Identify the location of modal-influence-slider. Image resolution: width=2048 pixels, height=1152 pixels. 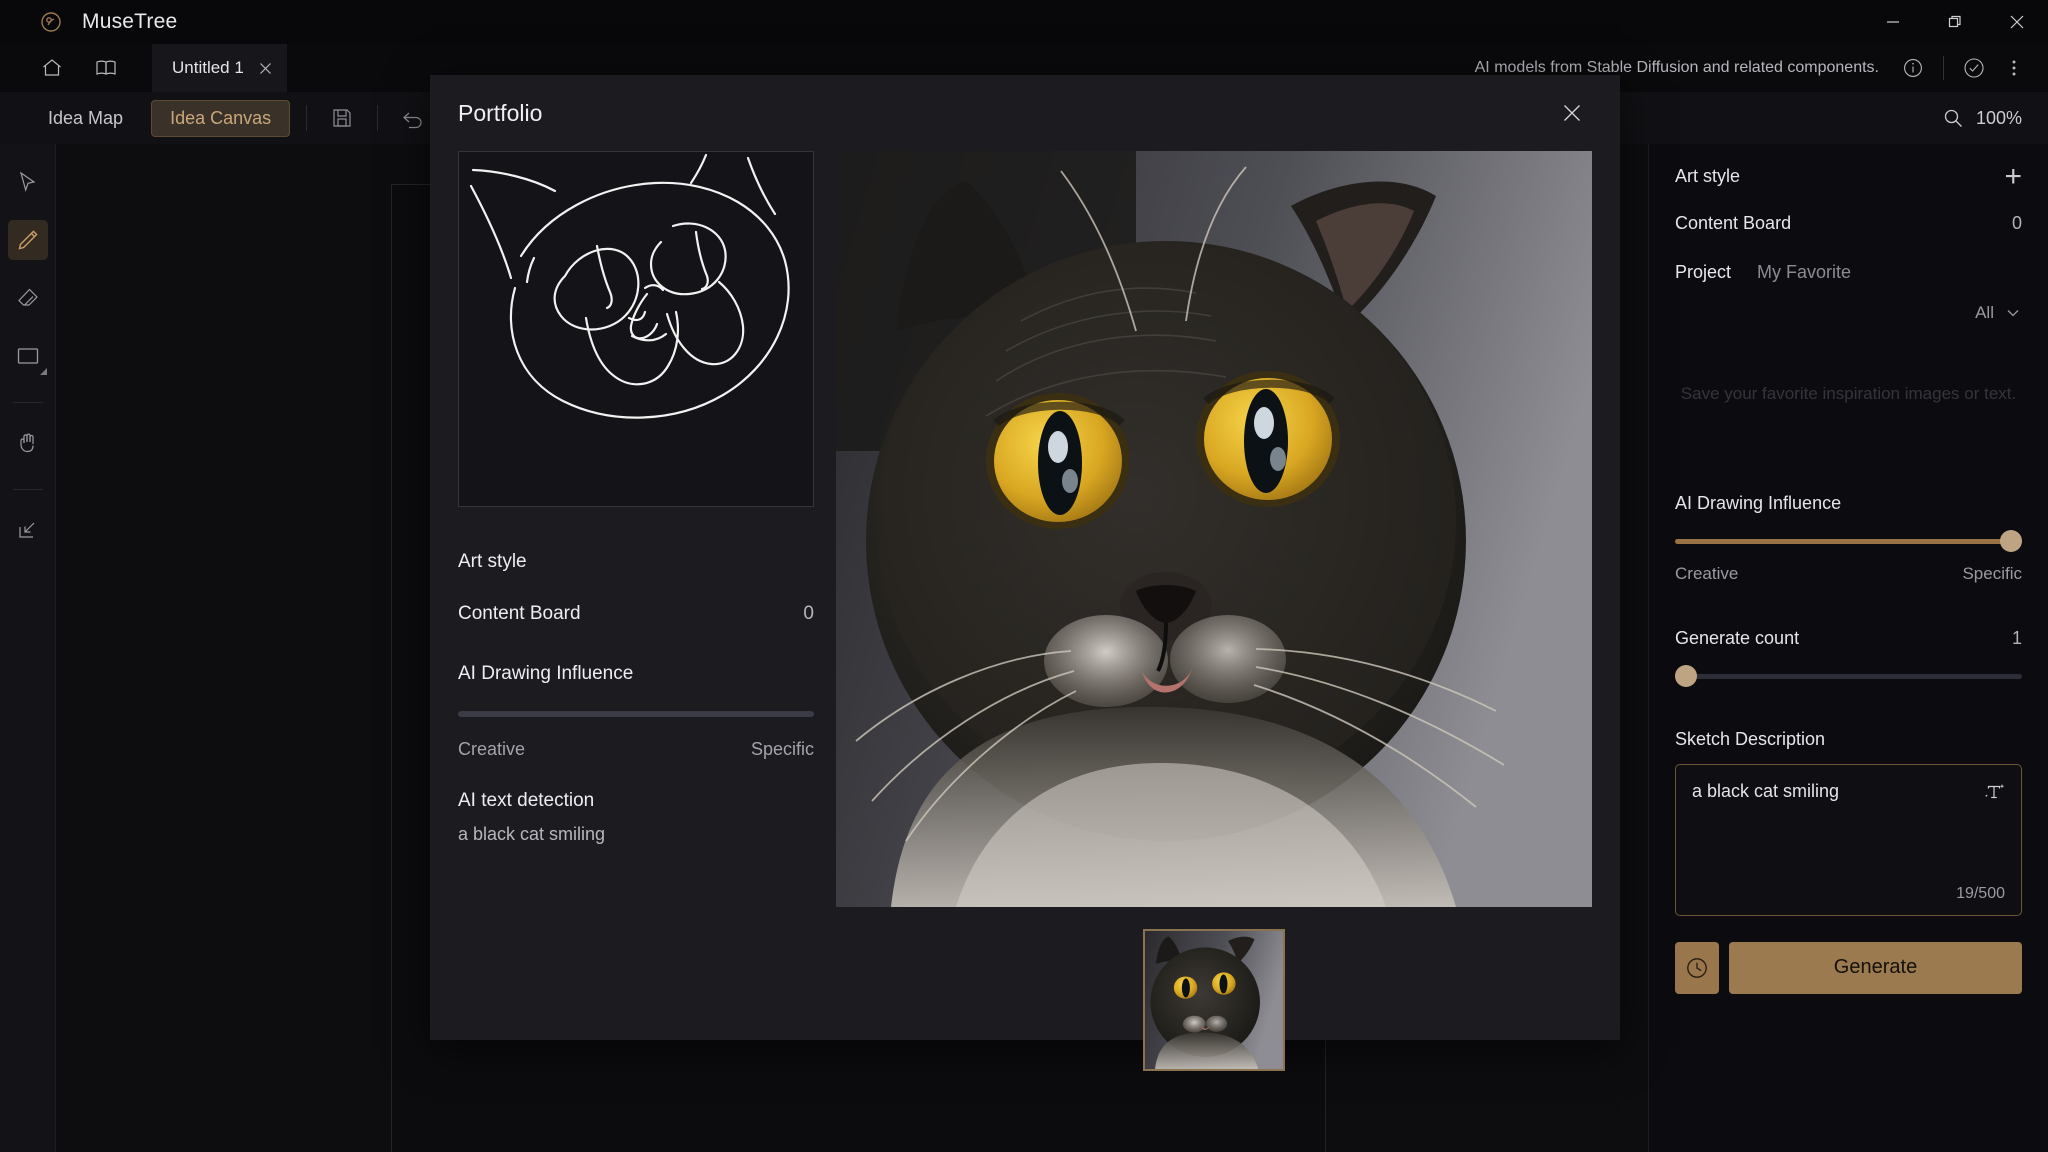
(636, 714).